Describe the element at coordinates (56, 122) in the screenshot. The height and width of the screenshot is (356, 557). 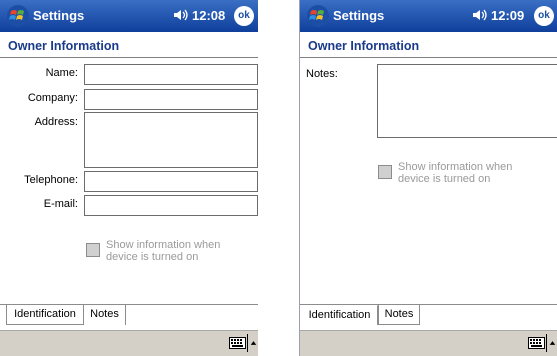
I see `address-label: Address:` at that location.